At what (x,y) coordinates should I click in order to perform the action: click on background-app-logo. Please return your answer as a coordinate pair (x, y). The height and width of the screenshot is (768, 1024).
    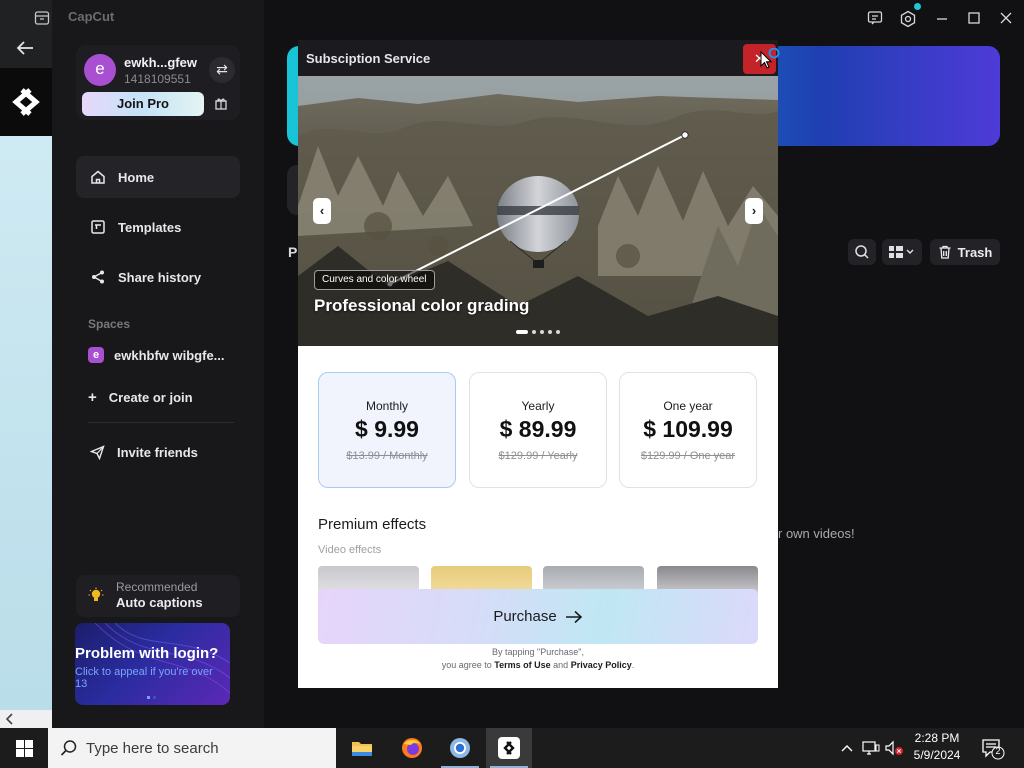
    Looking at the image, I should click on (26, 102).